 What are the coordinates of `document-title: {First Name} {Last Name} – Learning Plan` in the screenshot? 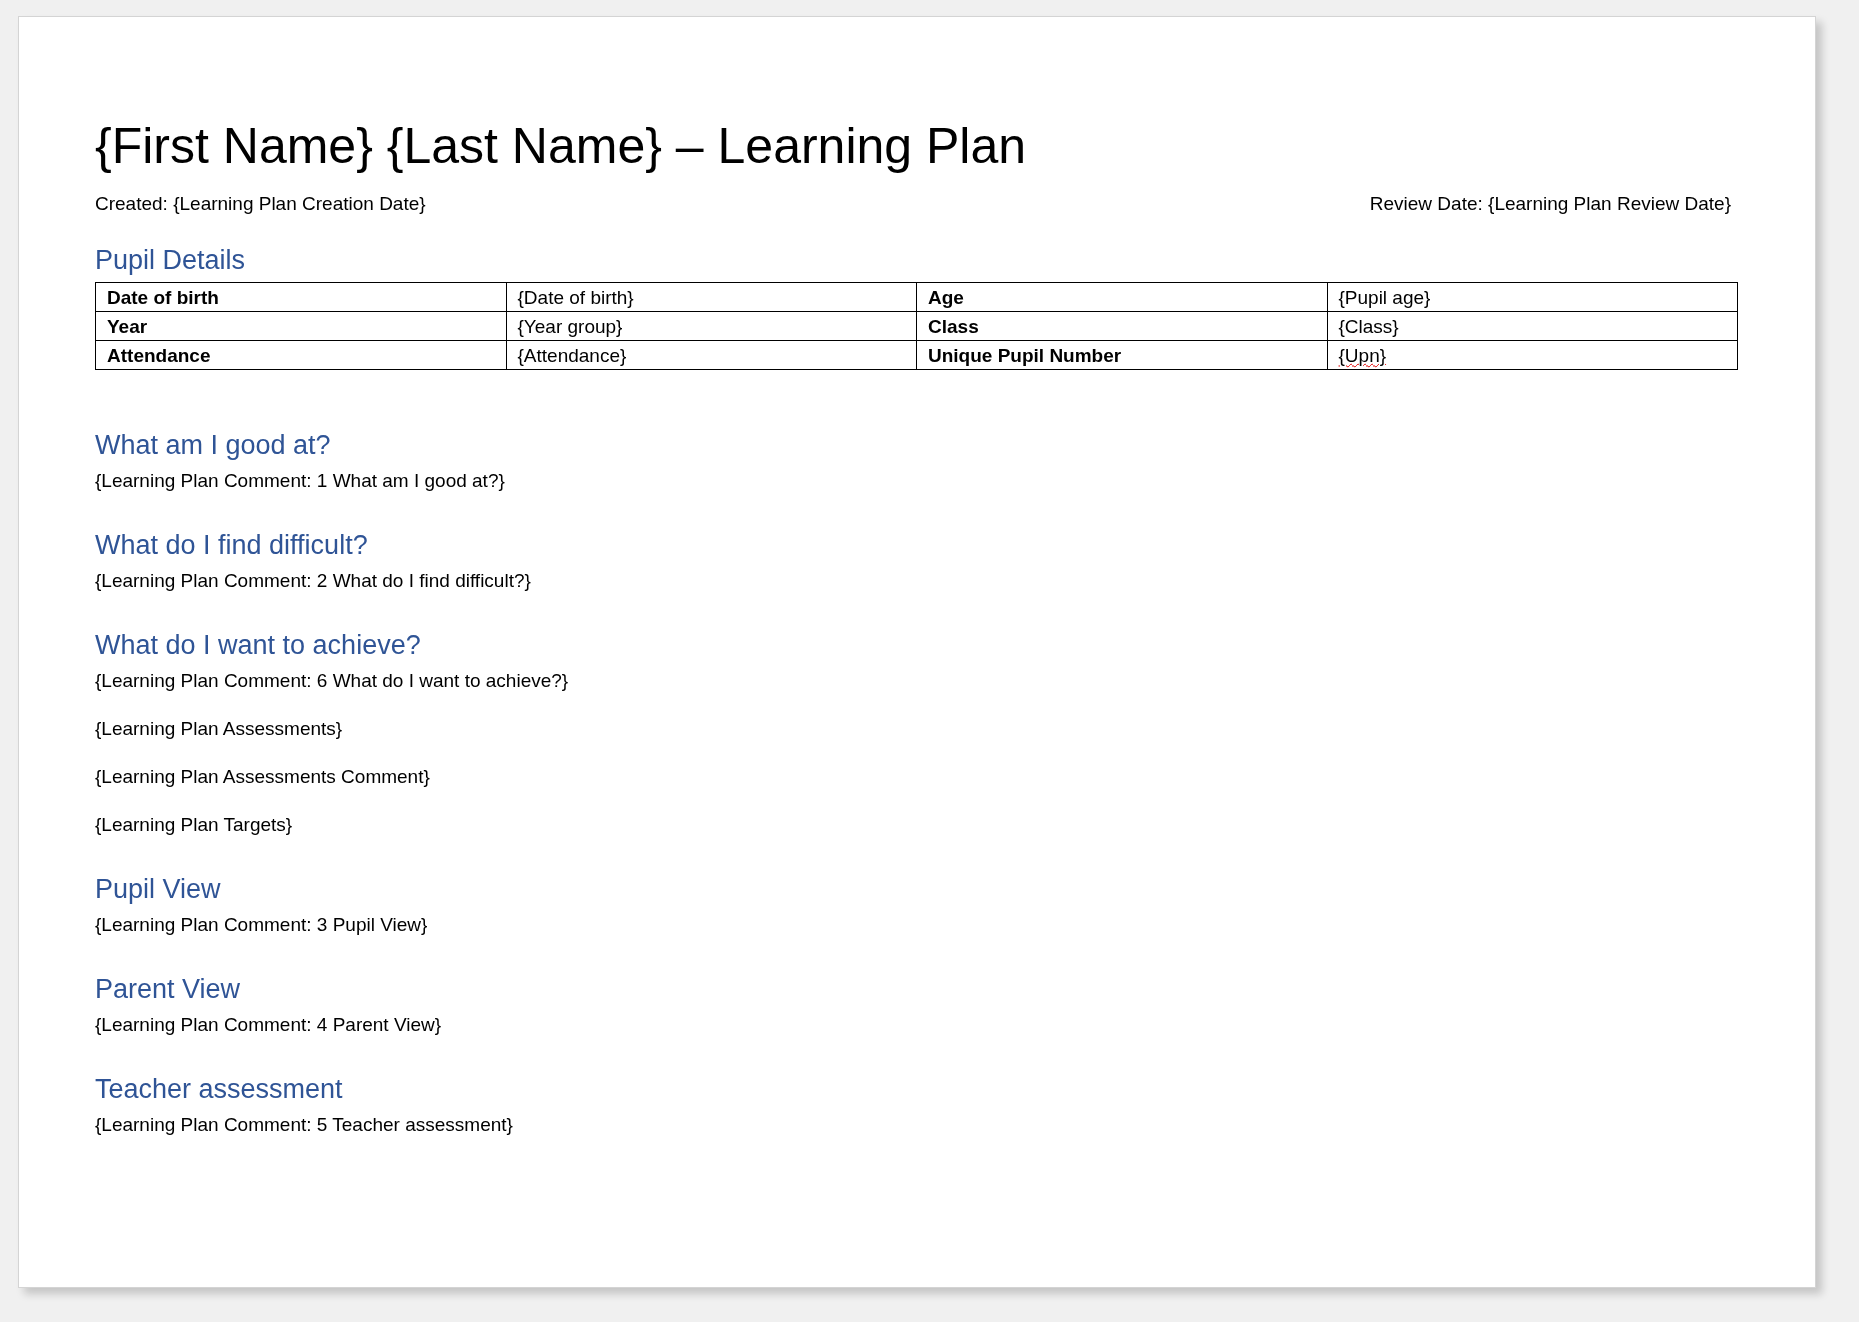 It's located at (561, 146).